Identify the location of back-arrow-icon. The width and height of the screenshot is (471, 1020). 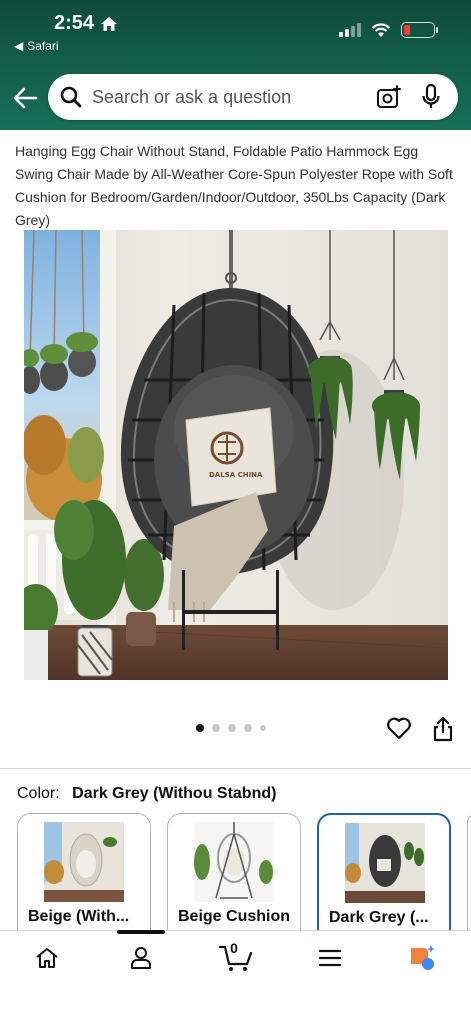
(25, 98).